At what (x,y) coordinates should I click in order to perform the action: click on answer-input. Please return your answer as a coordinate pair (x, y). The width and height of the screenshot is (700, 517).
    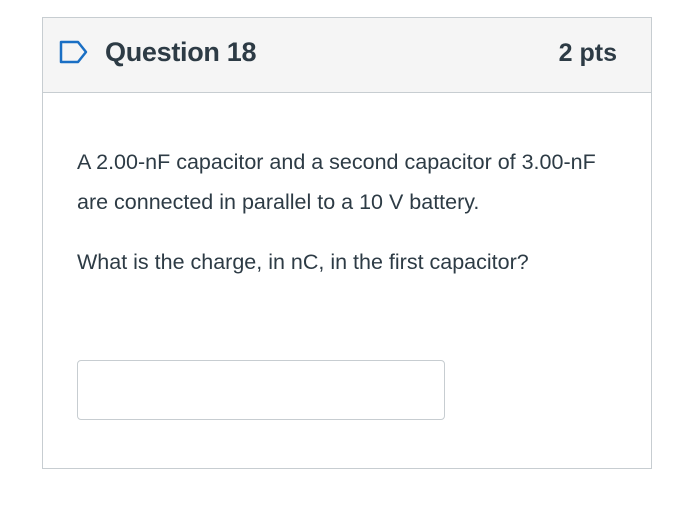
    Looking at the image, I should click on (261, 390).